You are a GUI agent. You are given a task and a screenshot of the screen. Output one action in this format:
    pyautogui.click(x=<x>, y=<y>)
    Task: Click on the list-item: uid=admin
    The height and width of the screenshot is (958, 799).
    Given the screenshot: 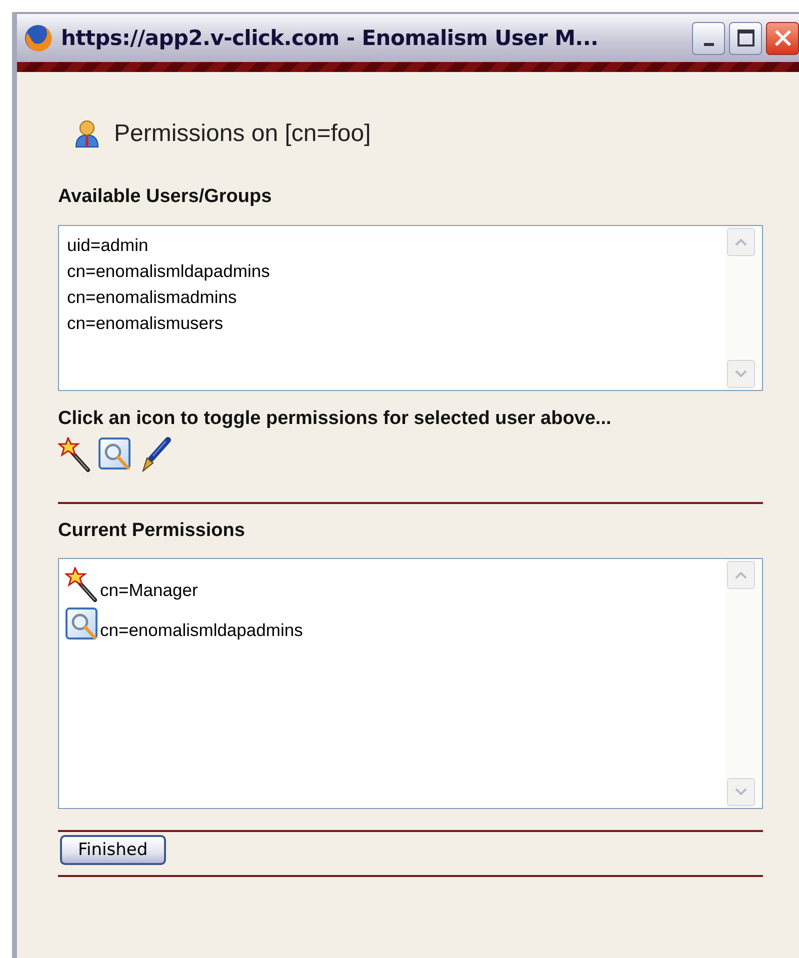 What is the action you would take?
    pyautogui.click(x=392, y=245)
    